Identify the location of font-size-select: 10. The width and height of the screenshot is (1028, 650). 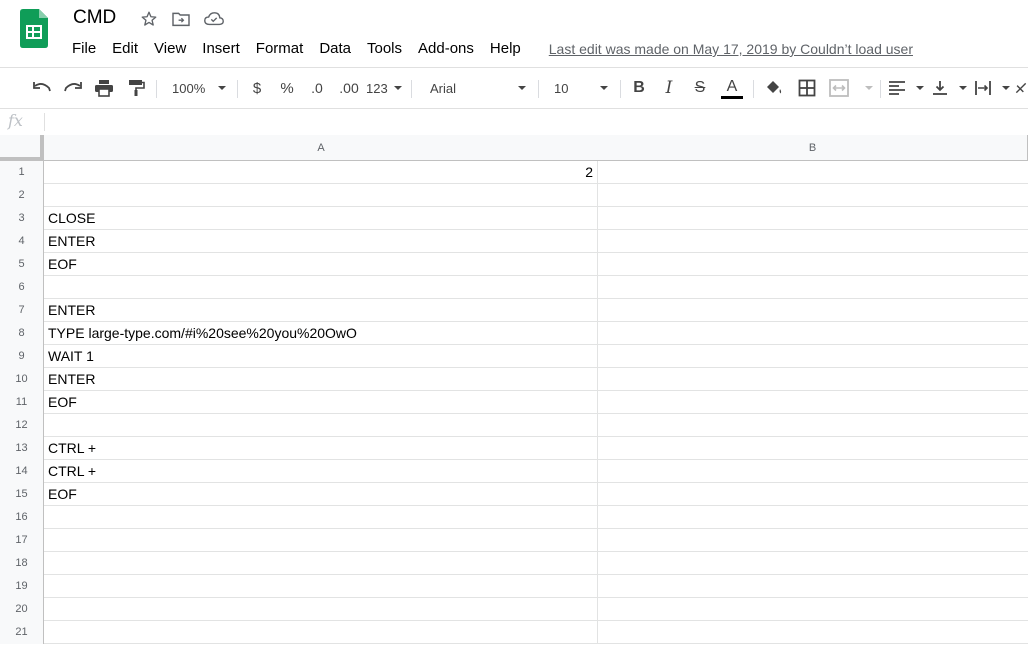
(579, 88).